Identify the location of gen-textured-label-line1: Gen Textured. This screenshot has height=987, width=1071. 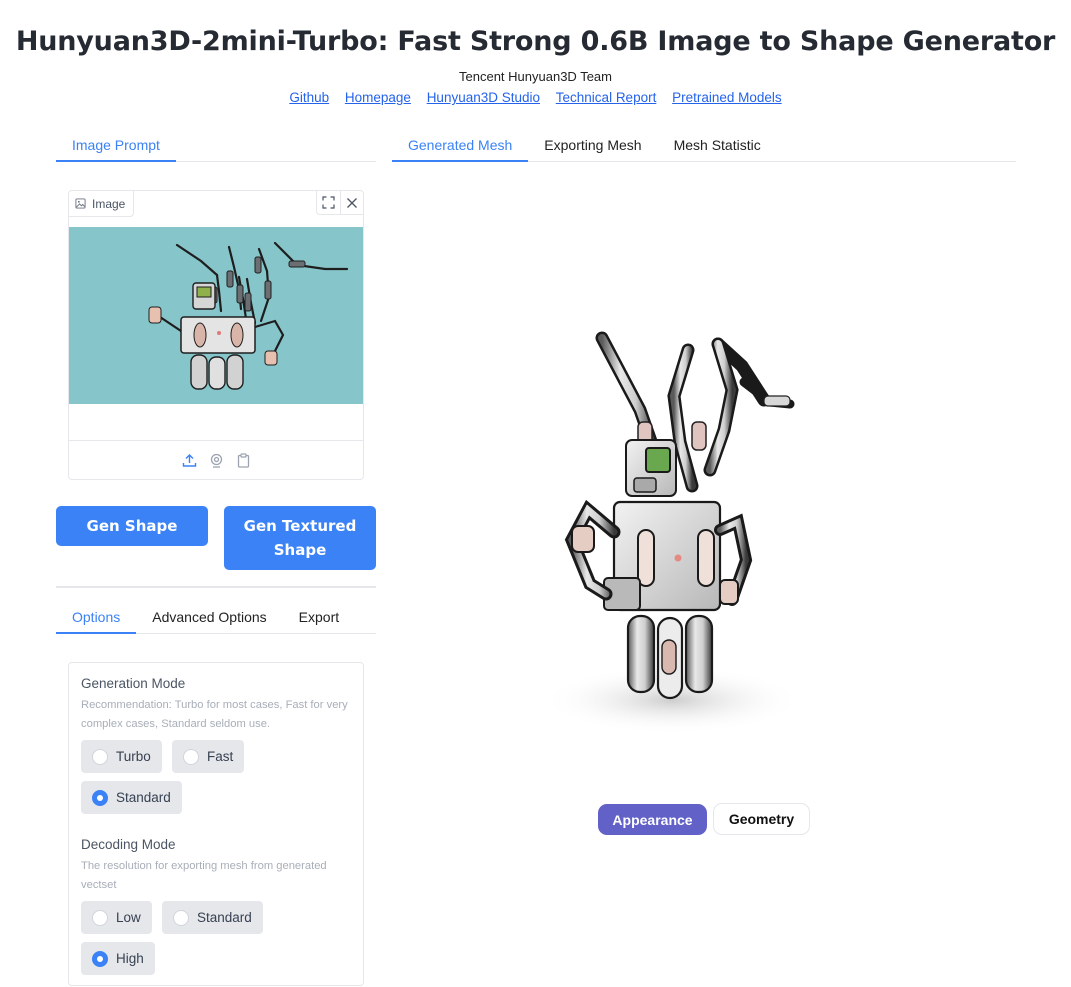
(300, 526).